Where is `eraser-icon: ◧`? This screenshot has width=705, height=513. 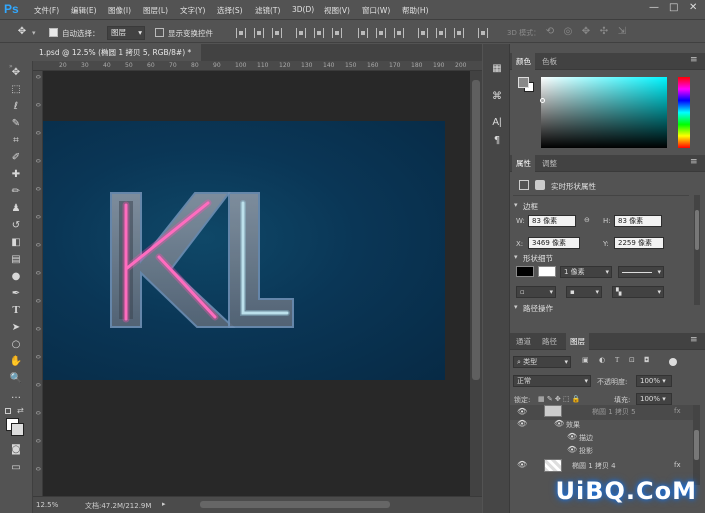 eraser-icon: ◧ is located at coordinates (16, 242).